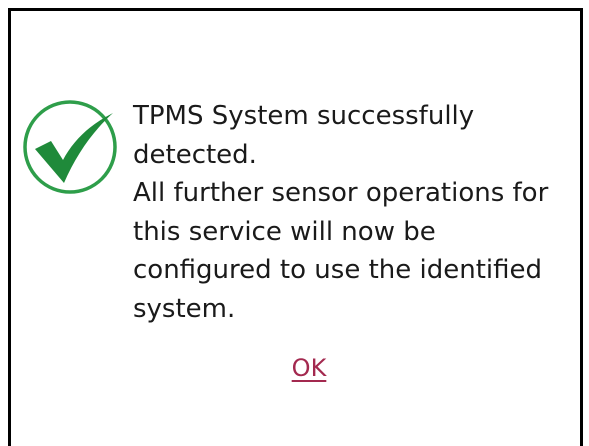  Describe the element at coordinates (304, 116) in the screenshot. I see `message-line: TPMS System successfully` at that location.